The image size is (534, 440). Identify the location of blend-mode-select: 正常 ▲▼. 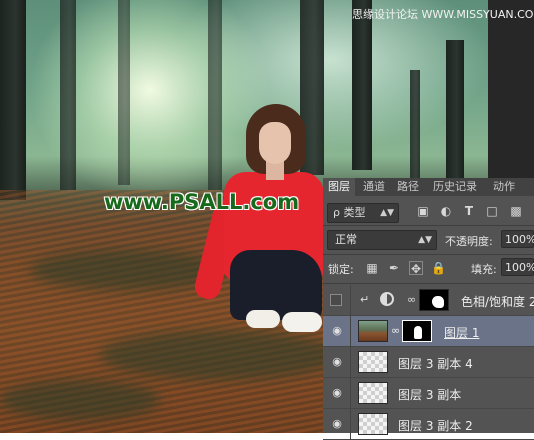
(382, 240).